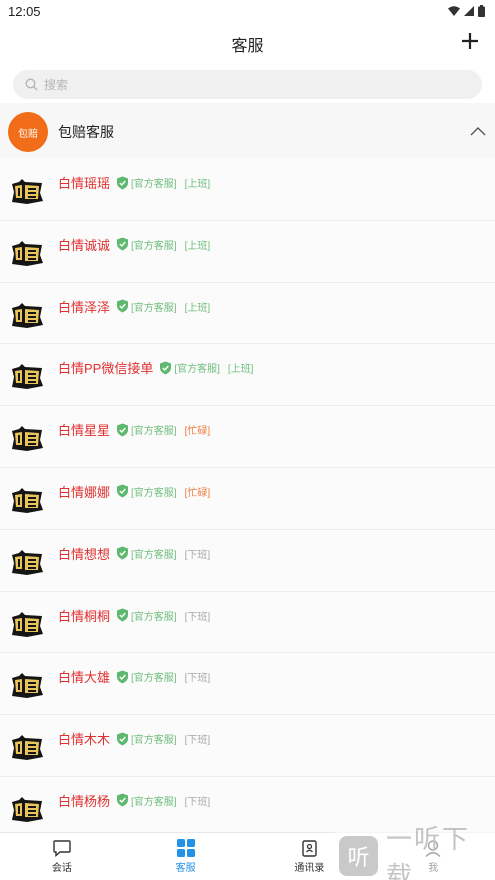 The width and height of the screenshot is (495, 880). What do you see at coordinates (247, 132) in the screenshot?
I see `group-header-baopei: 包赔 包赔客服` at bounding box center [247, 132].